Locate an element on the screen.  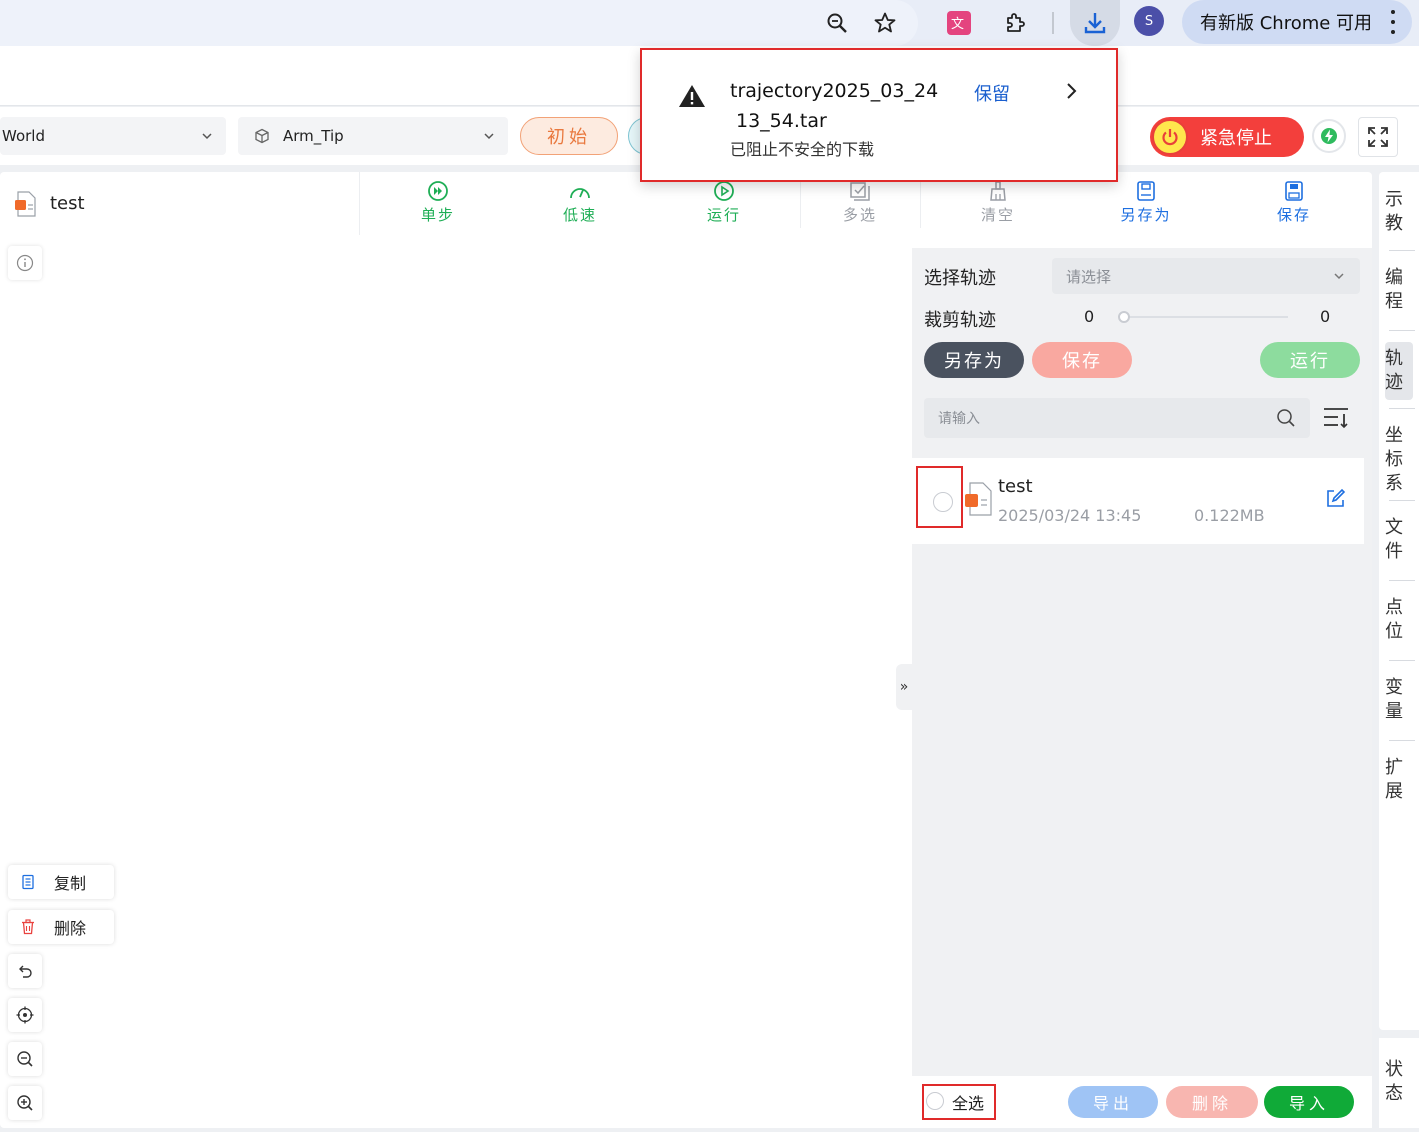
chevron-right-icon is located at coordinates (1072, 91).